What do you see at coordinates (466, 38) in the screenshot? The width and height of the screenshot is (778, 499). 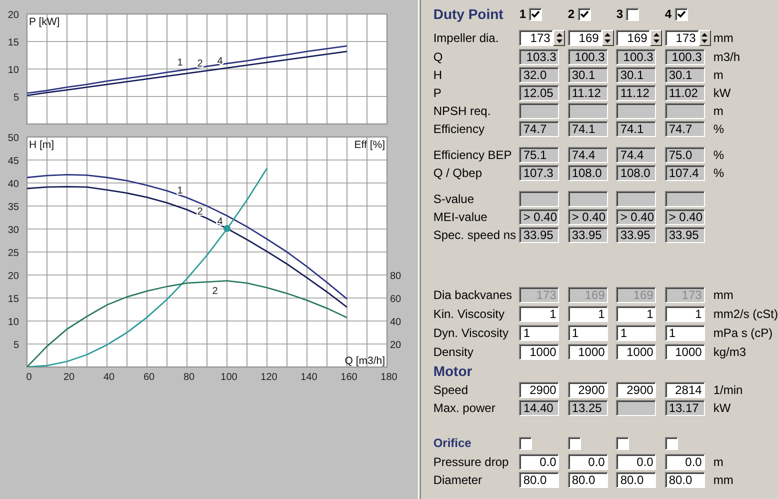 I see `field-label: Impeller dia.` at bounding box center [466, 38].